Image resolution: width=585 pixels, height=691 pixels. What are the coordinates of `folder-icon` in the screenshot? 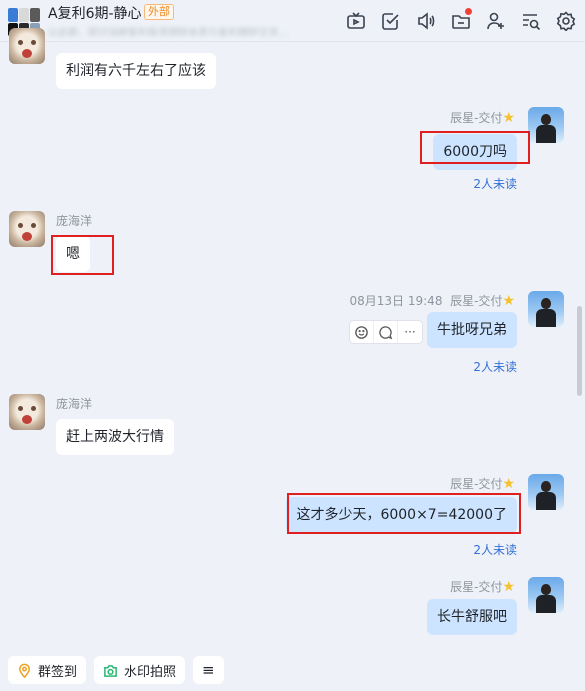 It's located at (461, 21).